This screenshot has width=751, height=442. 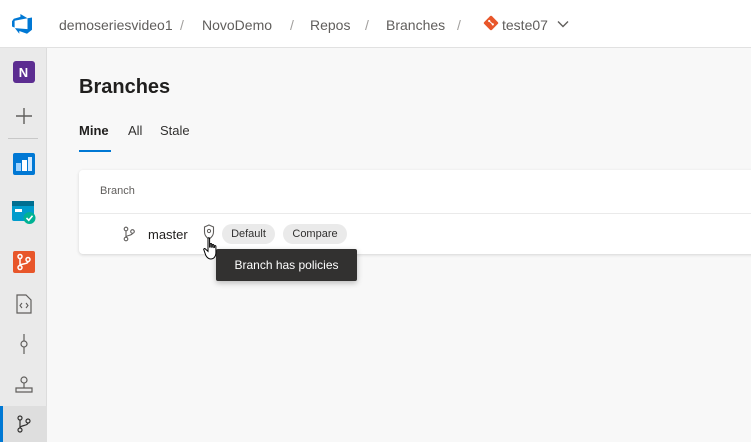 I want to click on policy-tooltip: Branch has policies, so click(x=286, y=265).